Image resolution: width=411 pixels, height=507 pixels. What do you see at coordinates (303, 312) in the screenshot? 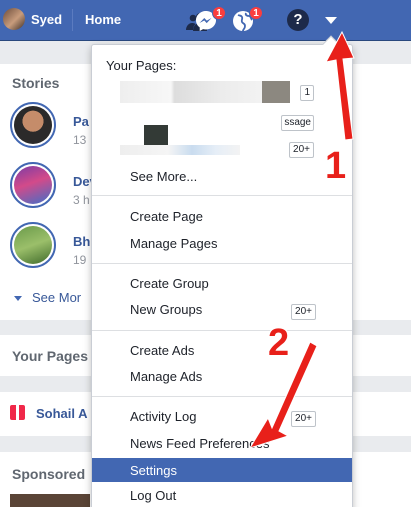
I see `new-groups-count: 20+` at bounding box center [303, 312].